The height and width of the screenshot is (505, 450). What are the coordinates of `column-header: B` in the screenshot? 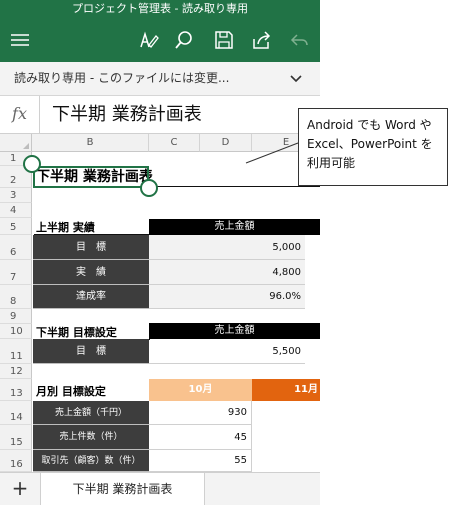 It's located at (90, 143).